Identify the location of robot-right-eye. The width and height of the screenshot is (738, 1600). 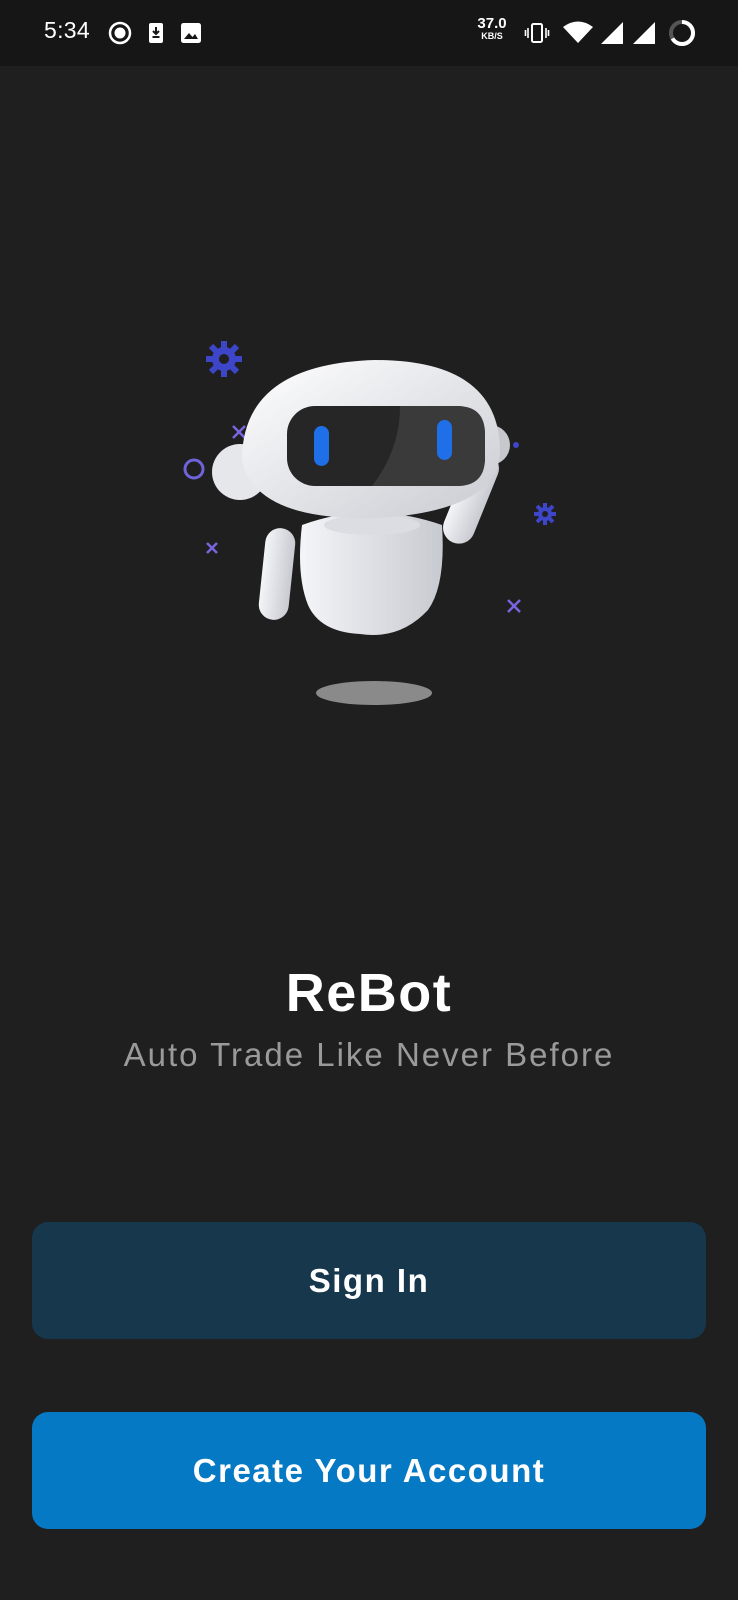
(444, 440).